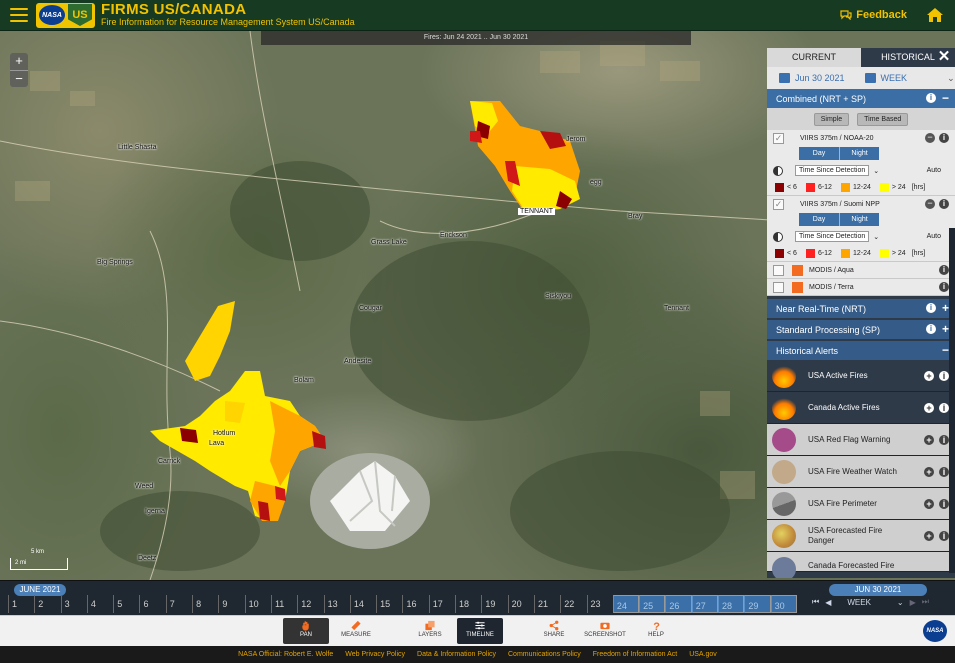 Image resolution: width=955 pixels, height=663 pixels. I want to click on period-value: WEEK, so click(894, 78).